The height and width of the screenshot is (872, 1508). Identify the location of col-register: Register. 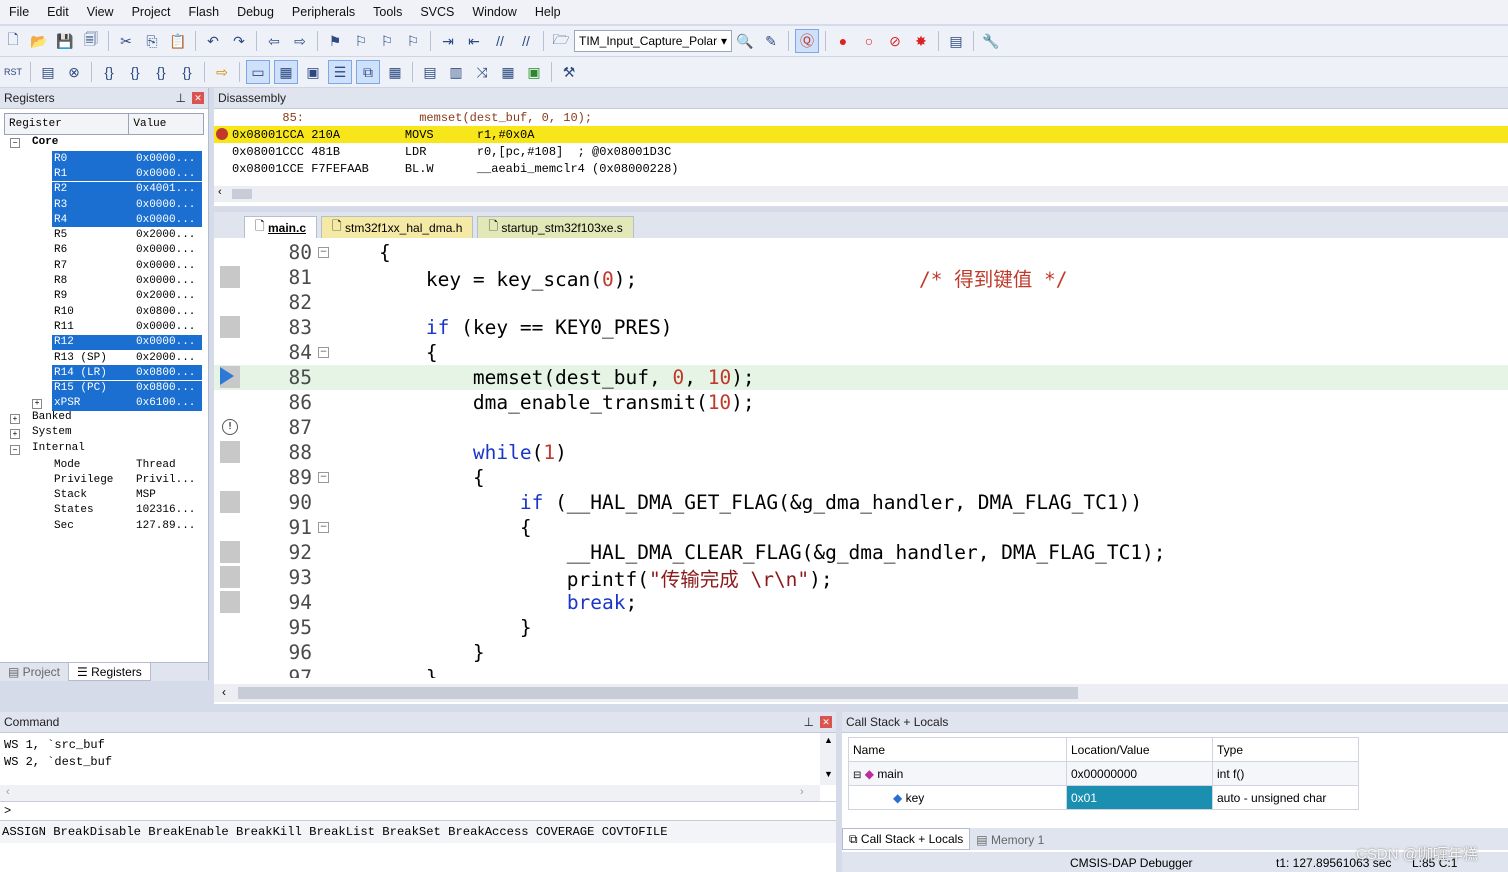
(67, 124).